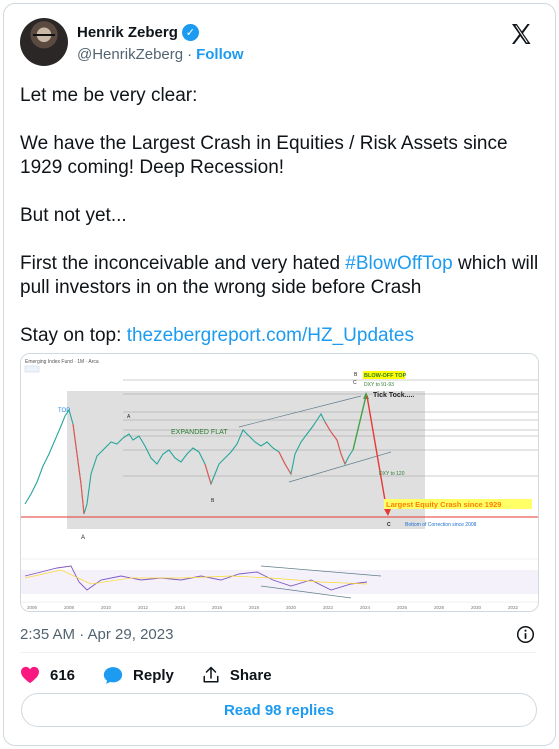 The height and width of the screenshot is (749, 559). I want to click on verified-badge-icon: ✓, so click(190, 32).